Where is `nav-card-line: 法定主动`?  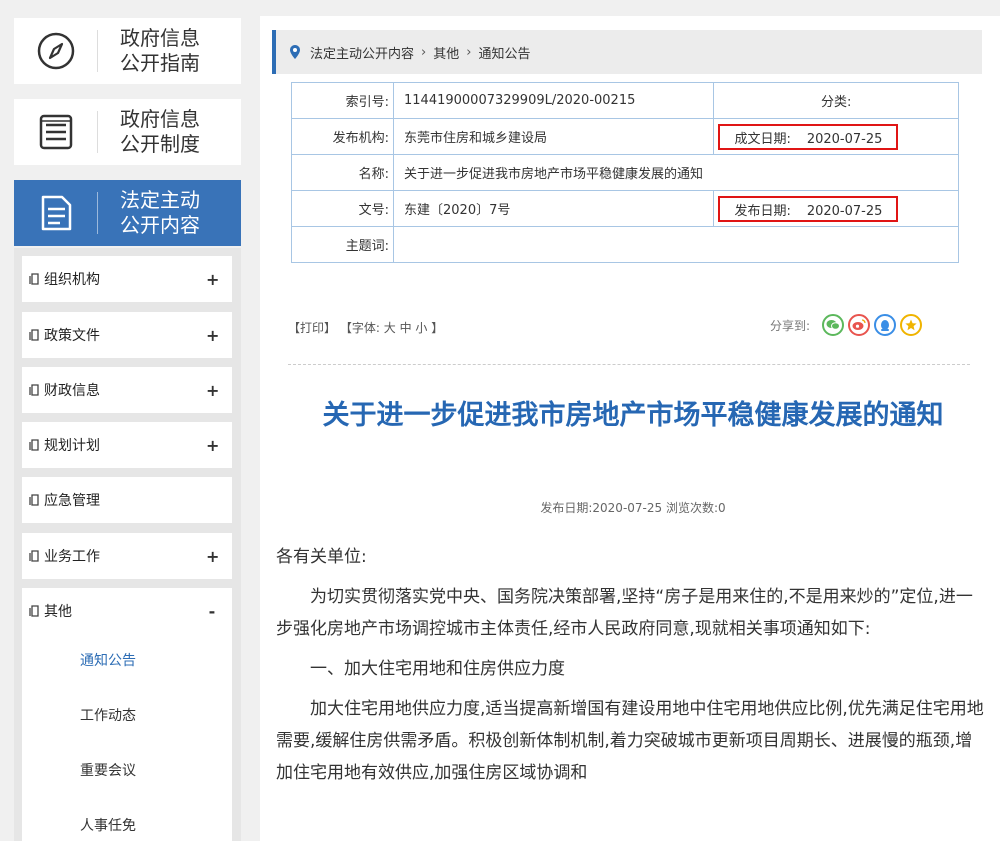 nav-card-line: 法定主动 is located at coordinates (160, 200).